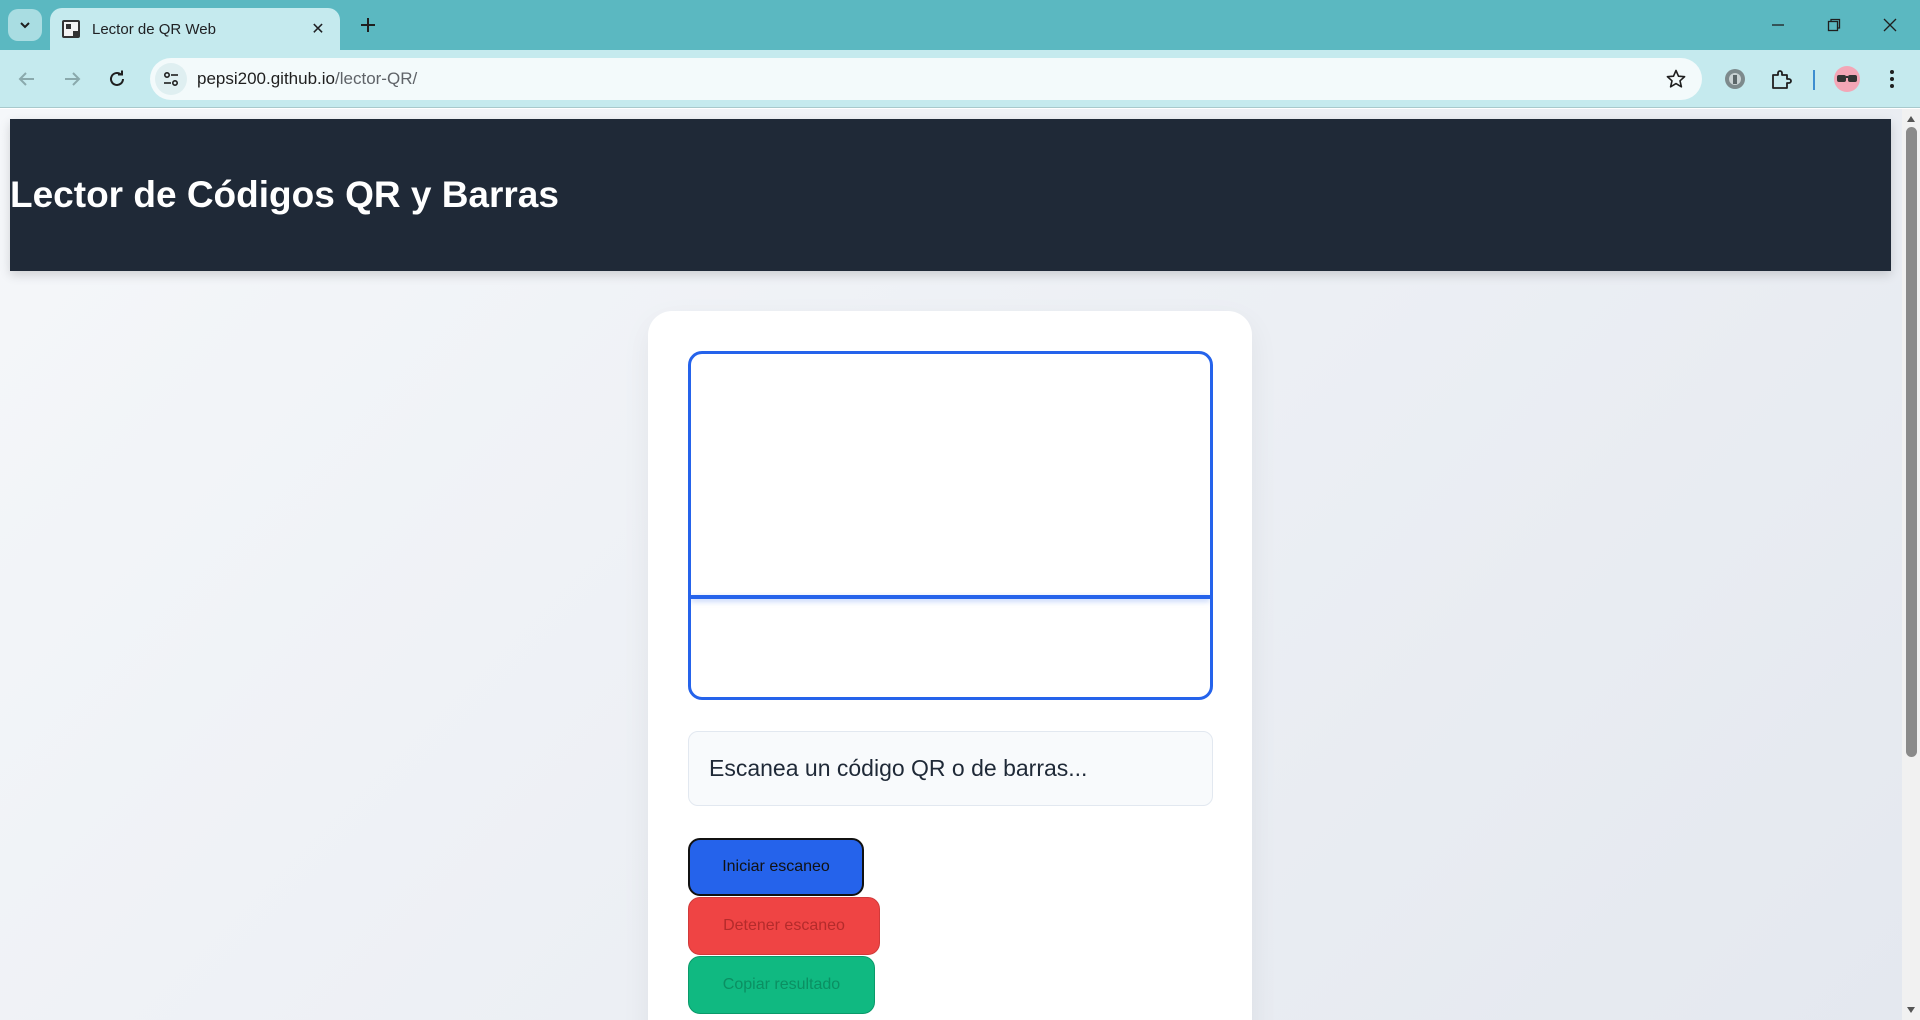 The width and height of the screenshot is (1920, 1020). I want to click on restore-button, so click(1834, 25).